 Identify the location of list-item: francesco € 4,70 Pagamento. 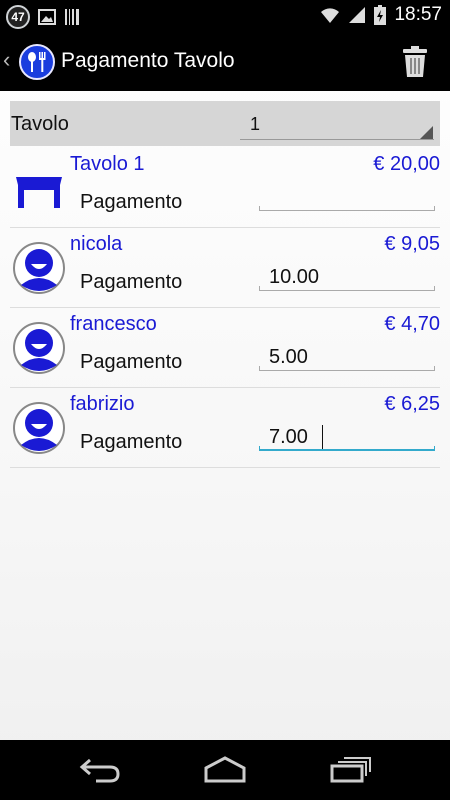
(225, 347).